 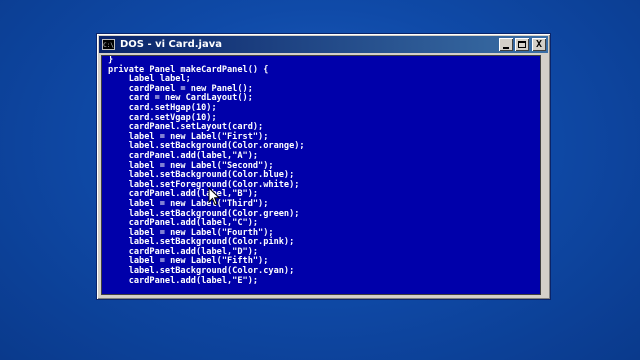 I want to click on close-icon: X, so click(x=539, y=44).